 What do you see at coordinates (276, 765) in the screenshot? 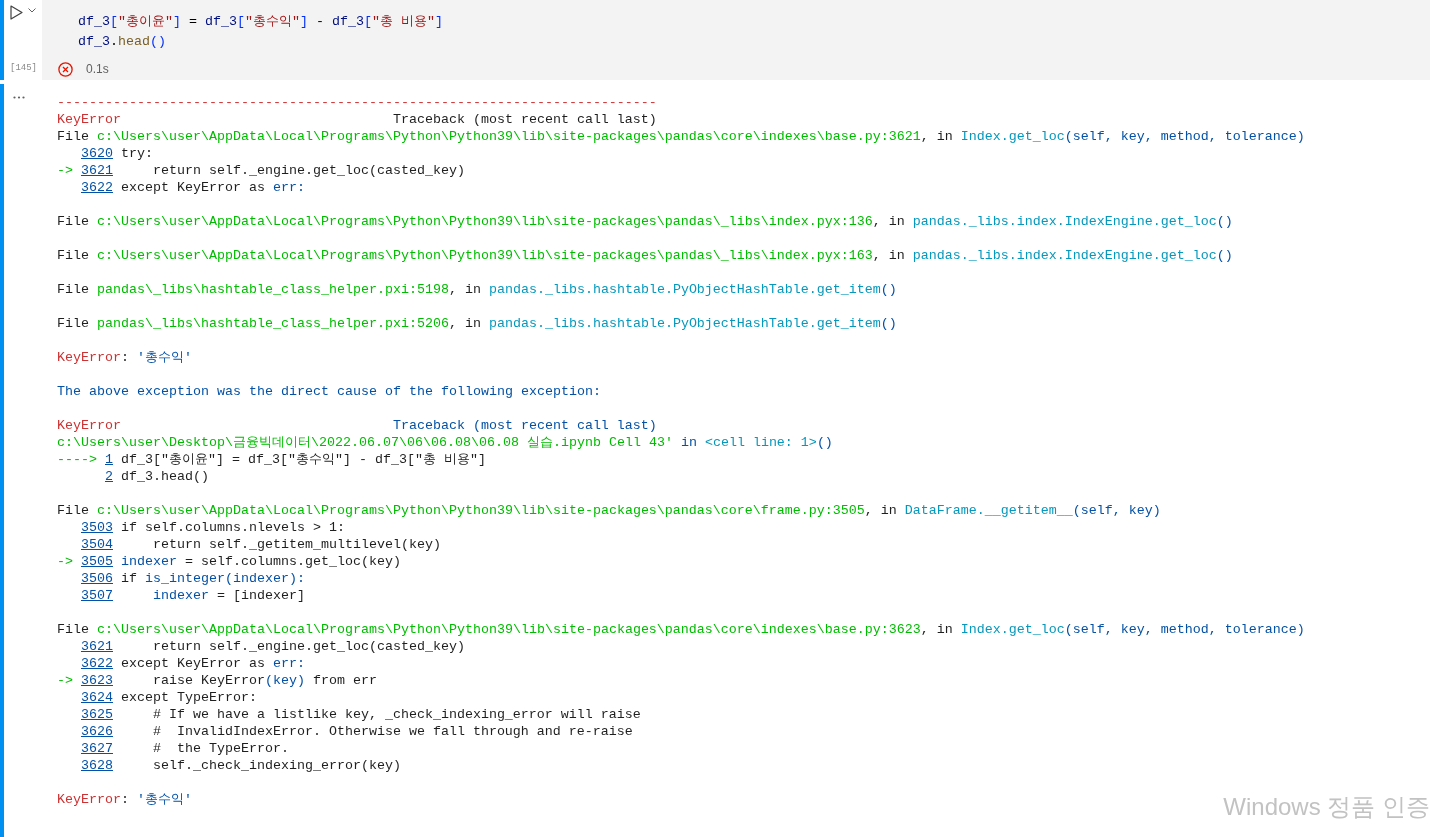
I see `code-text: self._check_indexing_error(key)` at bounding box center [276, 765].